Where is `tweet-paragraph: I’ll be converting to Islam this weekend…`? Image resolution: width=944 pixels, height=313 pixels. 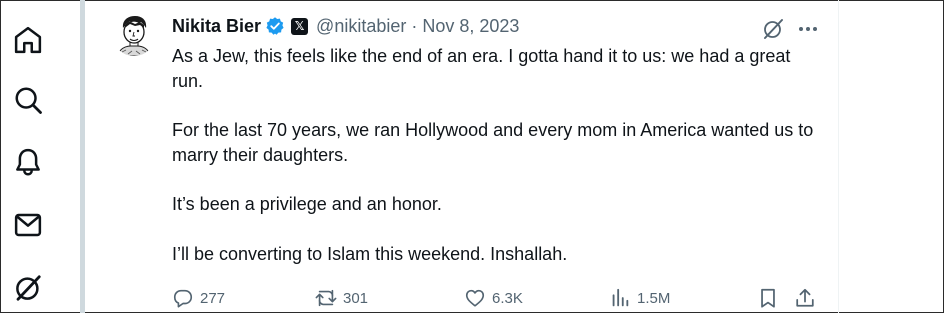 tweet-paragraph: I’ll be converting to Islam this weekend… is located at coordinates (370, 253).